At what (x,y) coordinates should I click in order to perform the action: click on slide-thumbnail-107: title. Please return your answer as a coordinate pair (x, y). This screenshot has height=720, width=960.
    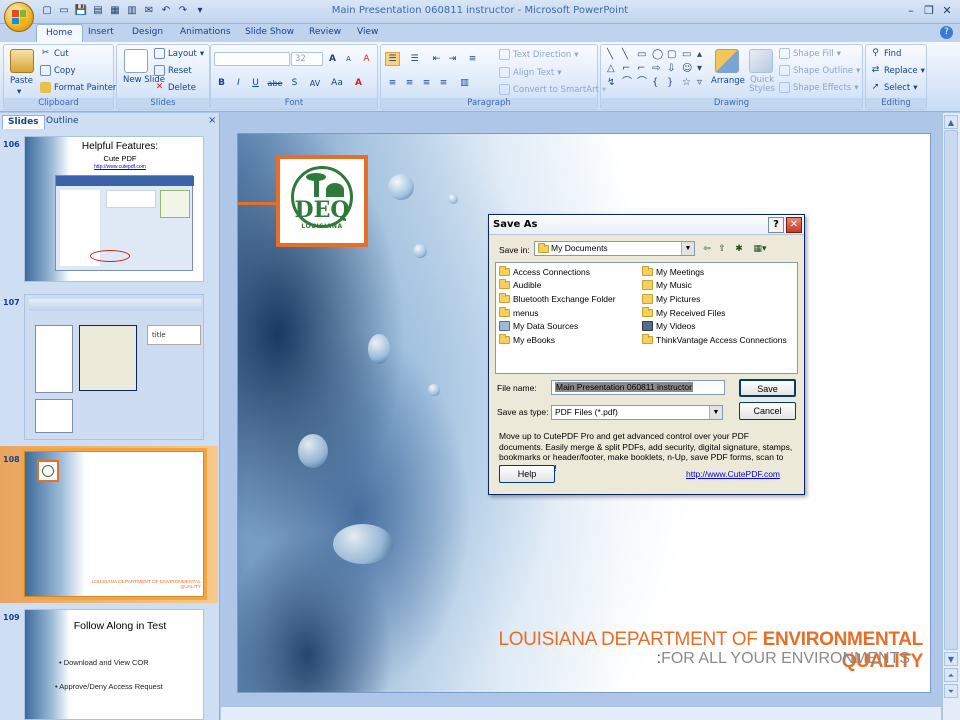
    Looking at the image, I should click on (114, 367).